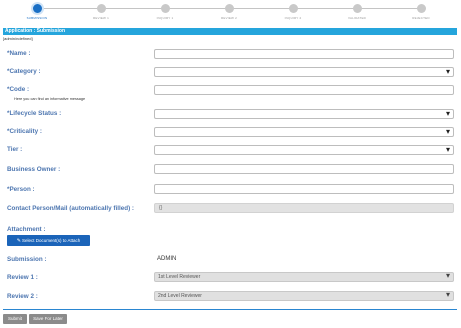 The image size is (461, 328). What do you see at coordinates (22, 277) in the screenshot?
I see `review-1-label: Review 1 :` at bounding box center [22, 277].